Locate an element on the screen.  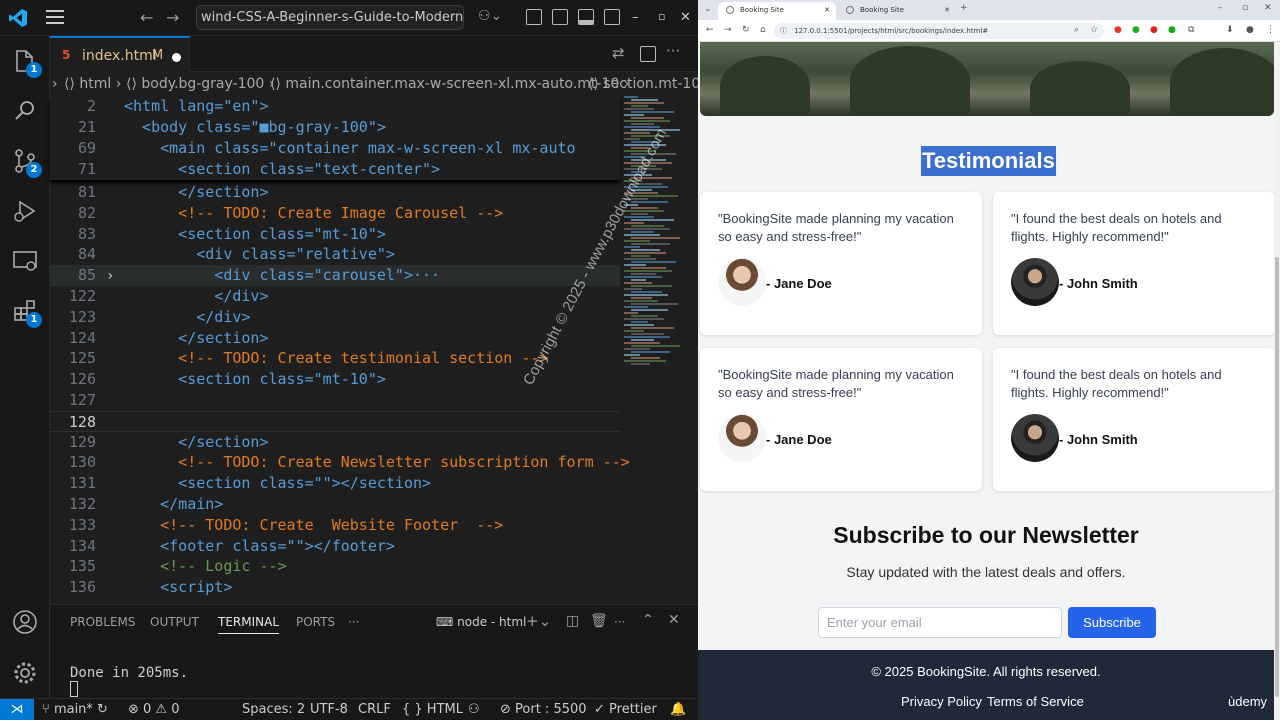
fold-chevron-icon: › is located at coordinates (110, 276).